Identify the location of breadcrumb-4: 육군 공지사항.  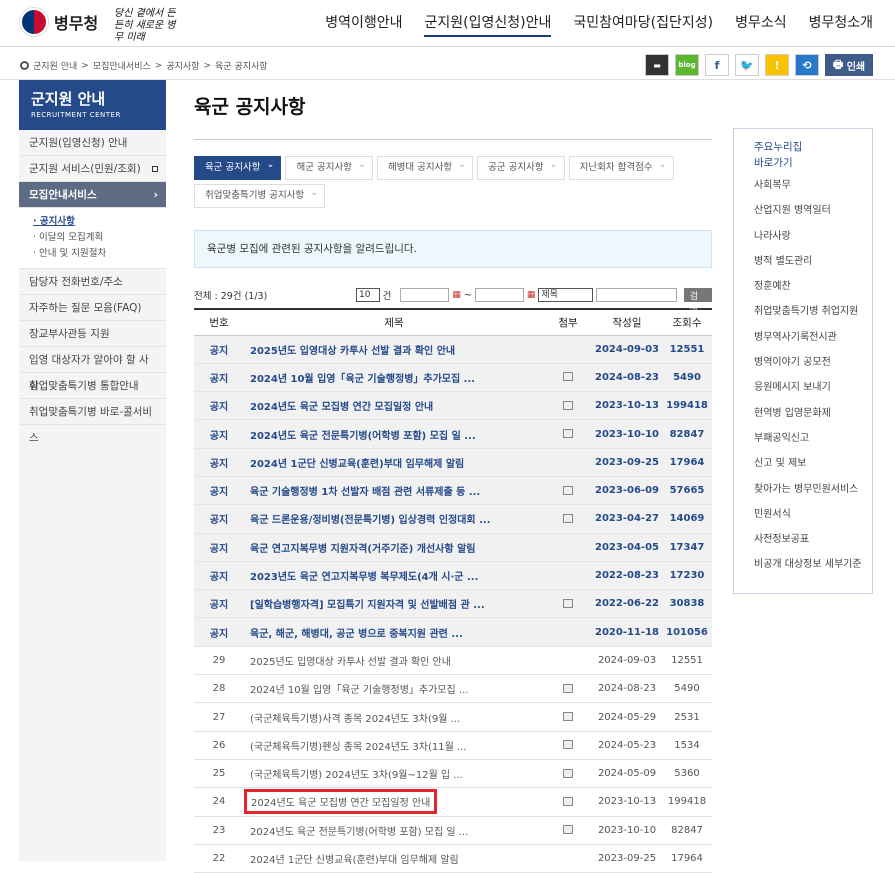
(241, 65).